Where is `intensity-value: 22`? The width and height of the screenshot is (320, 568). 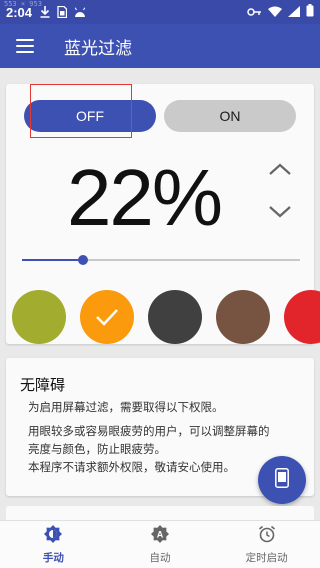 intensity-value: 22 is located at coordinates (110, 197).